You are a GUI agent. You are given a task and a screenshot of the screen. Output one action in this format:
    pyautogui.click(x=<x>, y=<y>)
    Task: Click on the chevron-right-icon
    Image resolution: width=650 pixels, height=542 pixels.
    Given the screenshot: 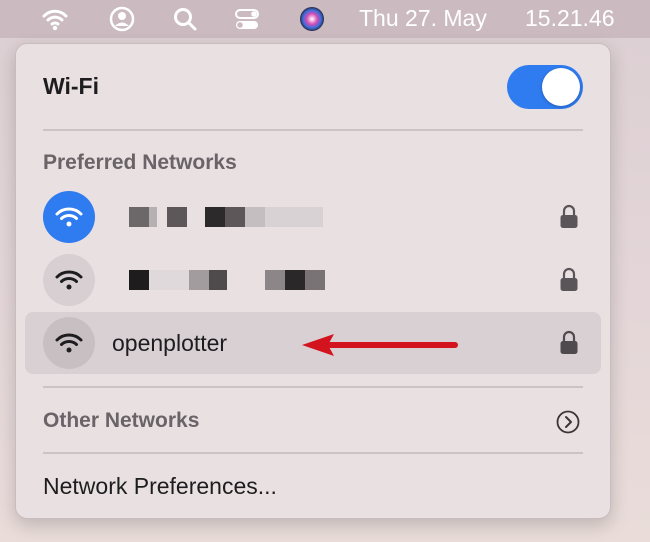 What is the action you would take?
    pyautogui.click(x=568, y=422)
    